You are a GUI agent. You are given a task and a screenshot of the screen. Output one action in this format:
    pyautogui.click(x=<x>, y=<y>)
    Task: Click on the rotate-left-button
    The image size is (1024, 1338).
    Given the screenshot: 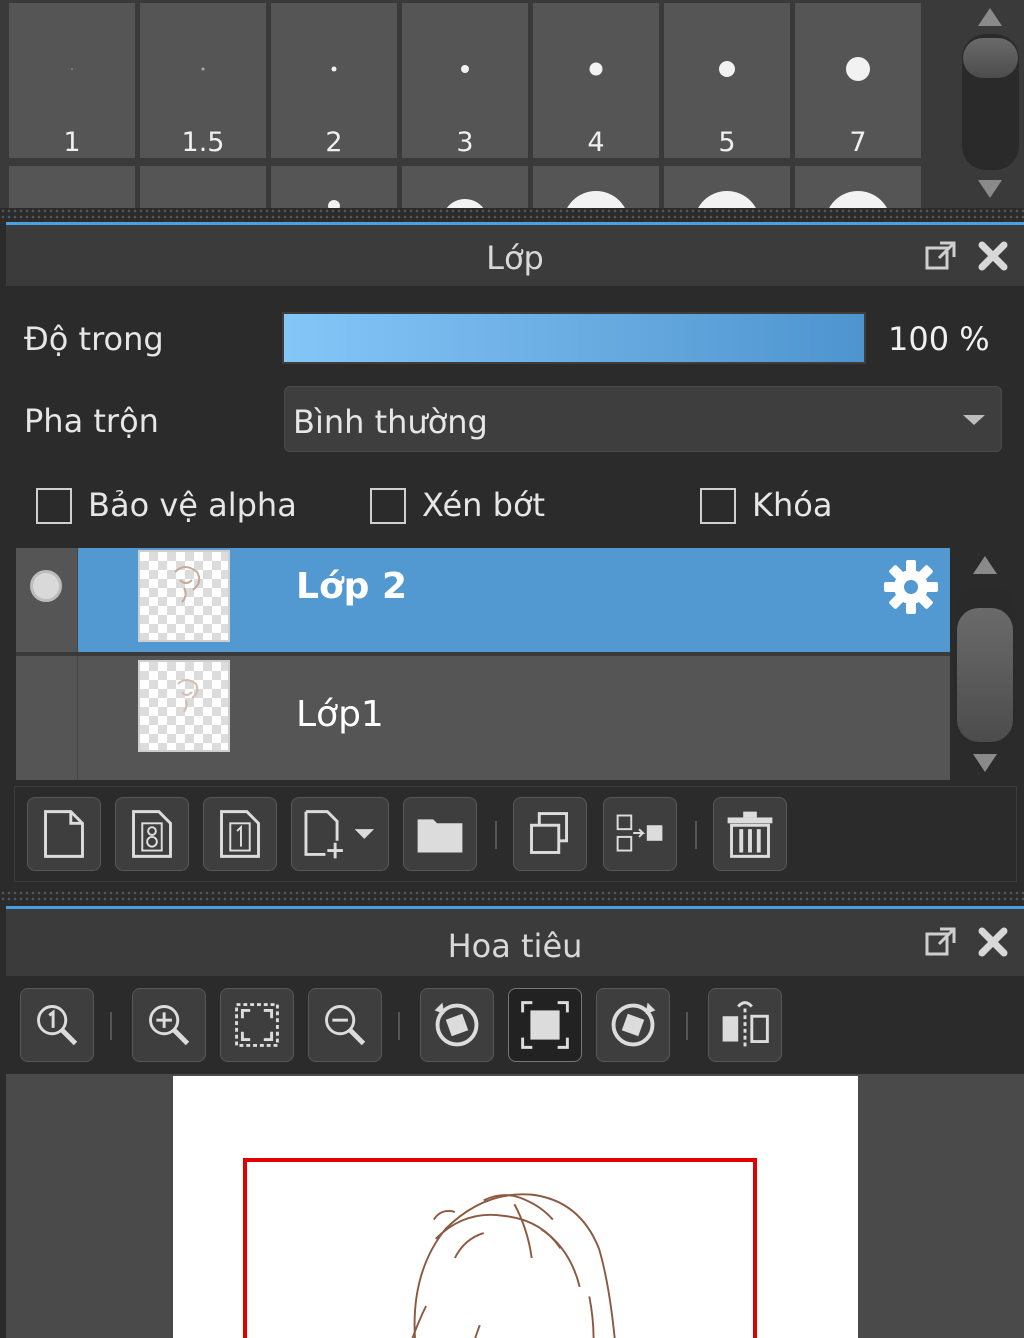 What is the action you would take?
    pyautogui.click(x=457, y=1025)
    